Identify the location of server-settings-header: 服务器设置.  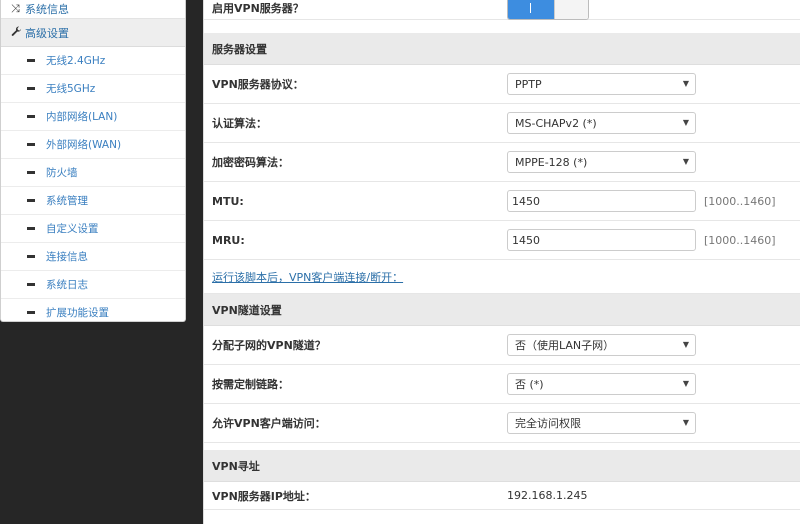
(502, 49).